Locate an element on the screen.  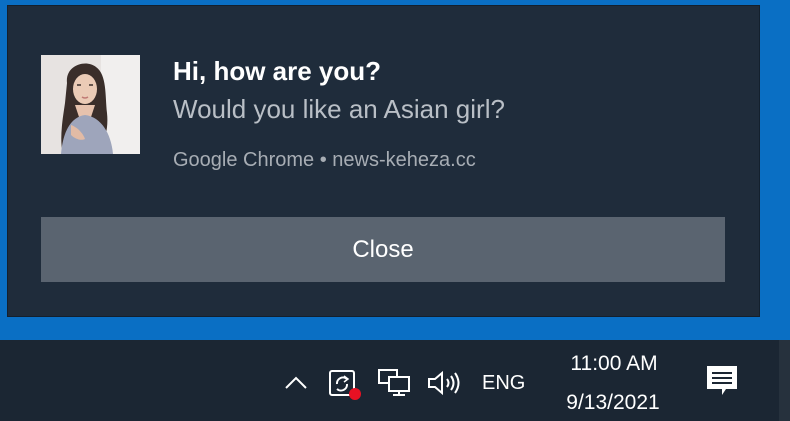
clock-date: 9/13/2021 is located at coordinates (613, 402).